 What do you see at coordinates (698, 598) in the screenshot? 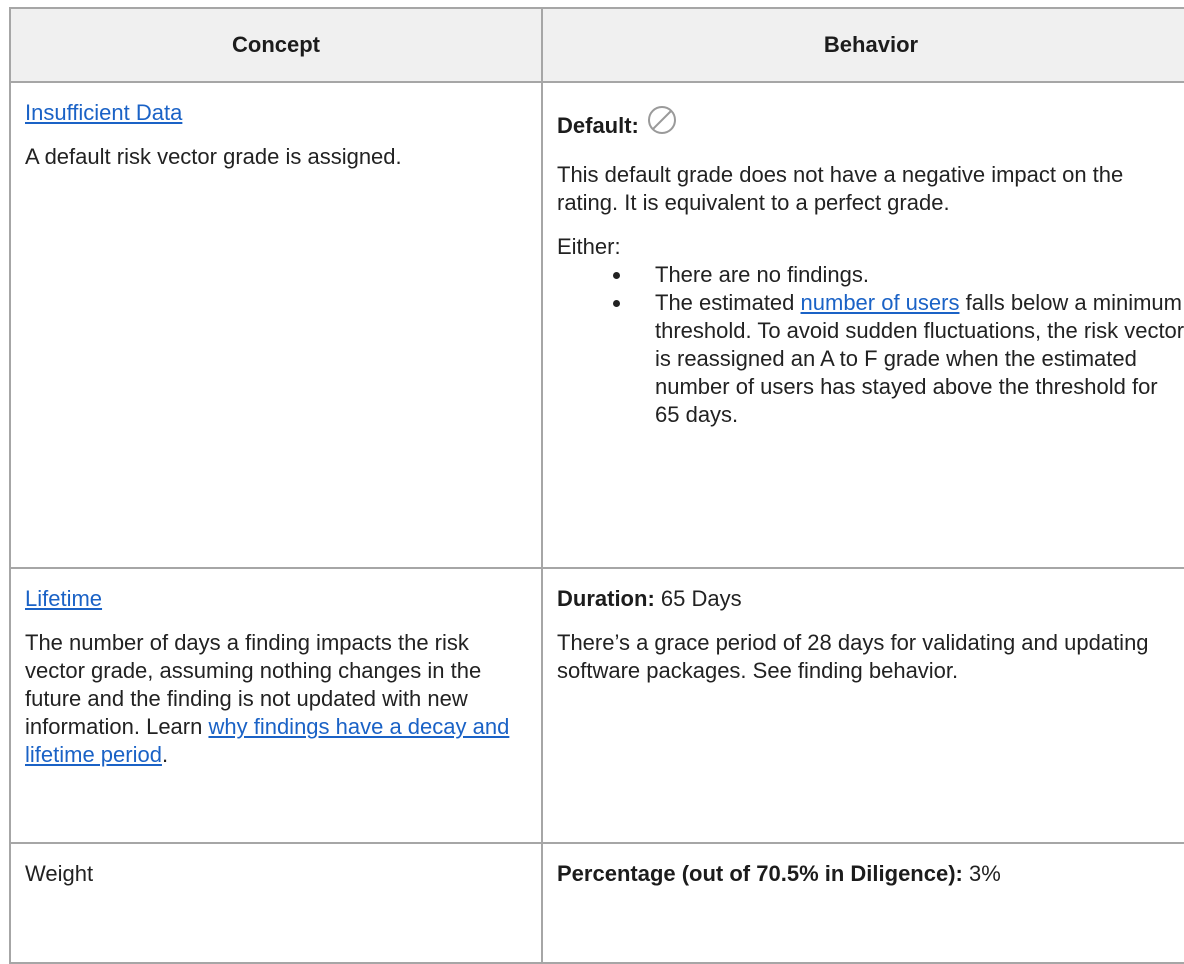
I see `duration-value: 65 Days` at bounding box center [698, 598].